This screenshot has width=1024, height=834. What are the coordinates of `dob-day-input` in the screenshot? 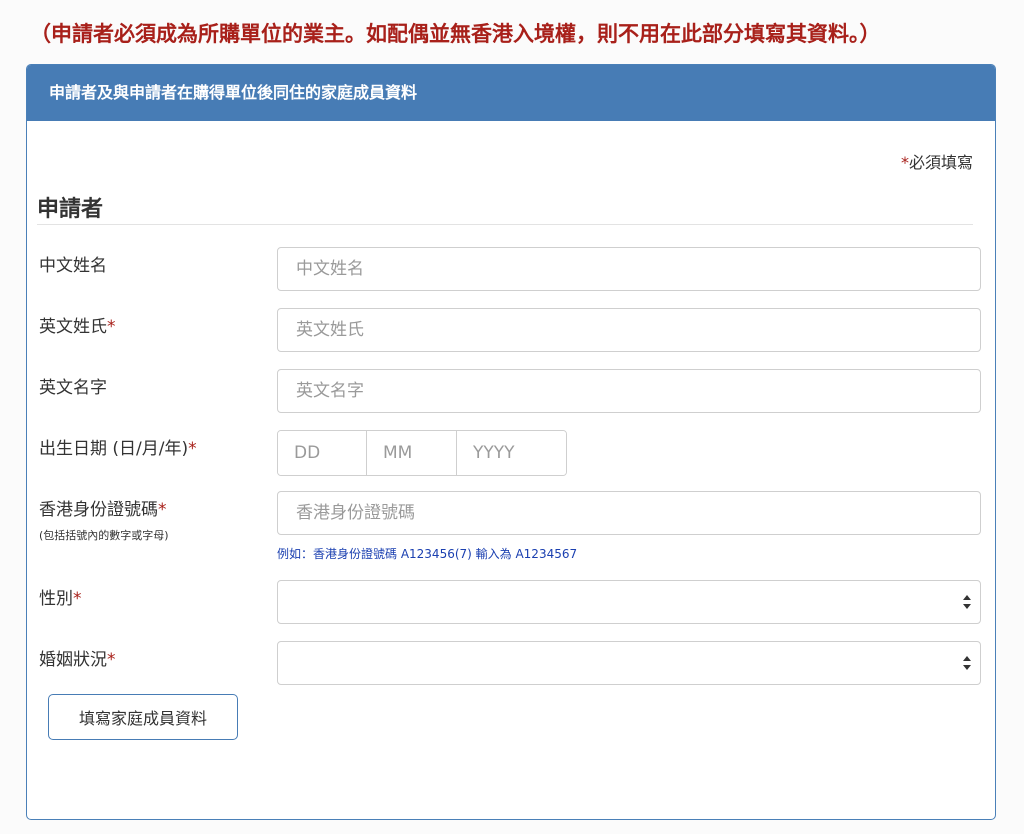 It's located at (322, 453).